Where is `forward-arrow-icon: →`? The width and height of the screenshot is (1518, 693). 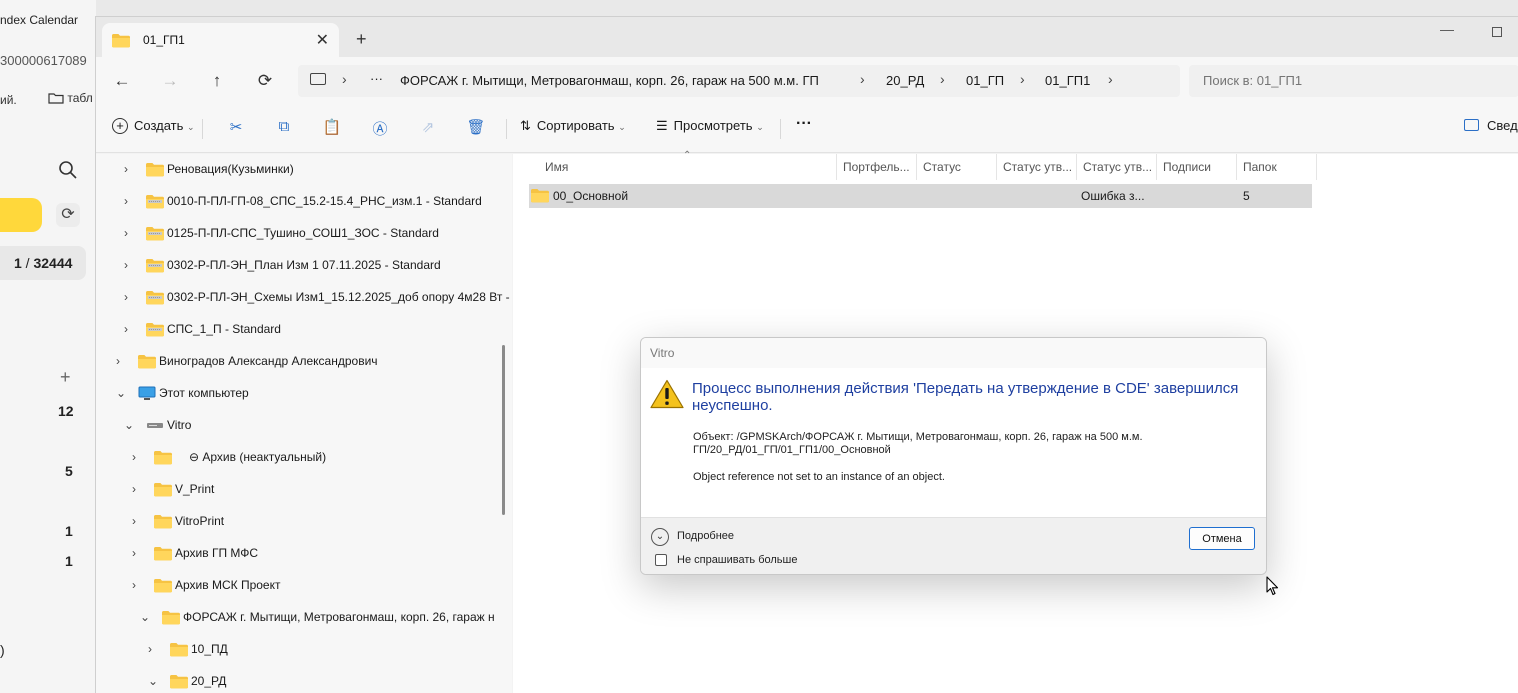 forward-arrow-icon: → is located at coordinates (170, 81).